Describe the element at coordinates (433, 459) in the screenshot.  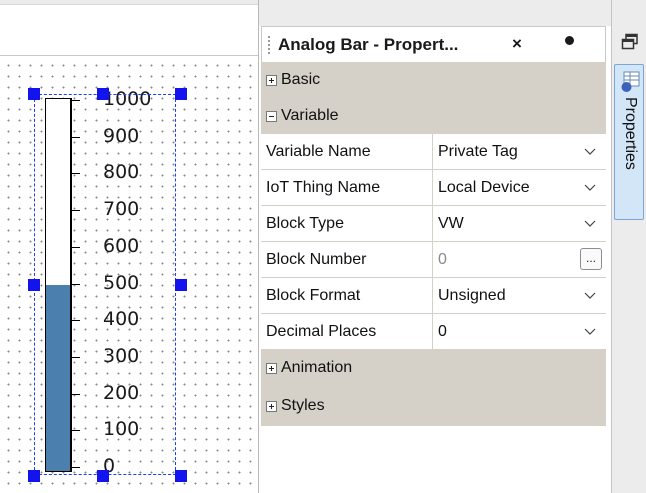
I see `property-description-area` at that location.